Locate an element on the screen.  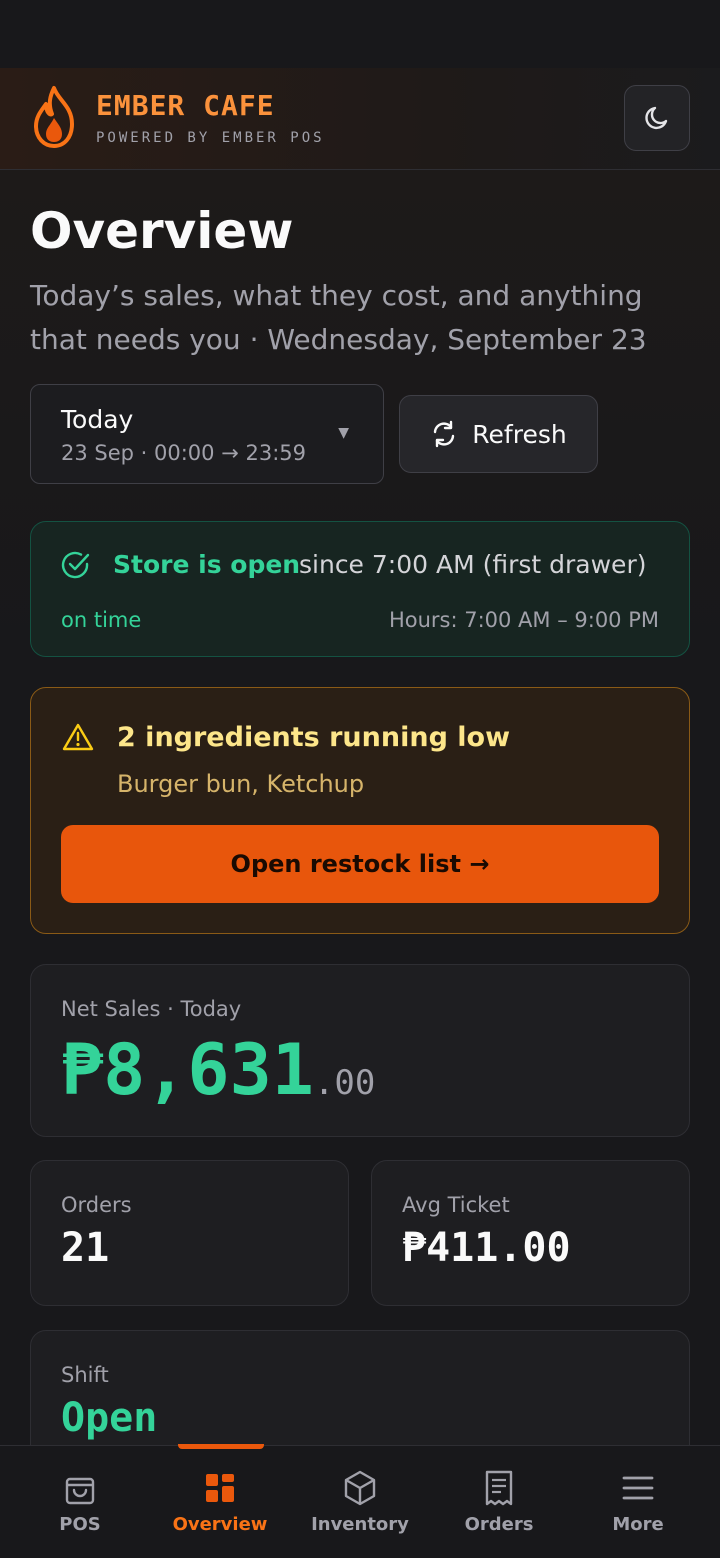
low-stock-items: Burger bun, Ketchup is located at coordinates (241, 784).